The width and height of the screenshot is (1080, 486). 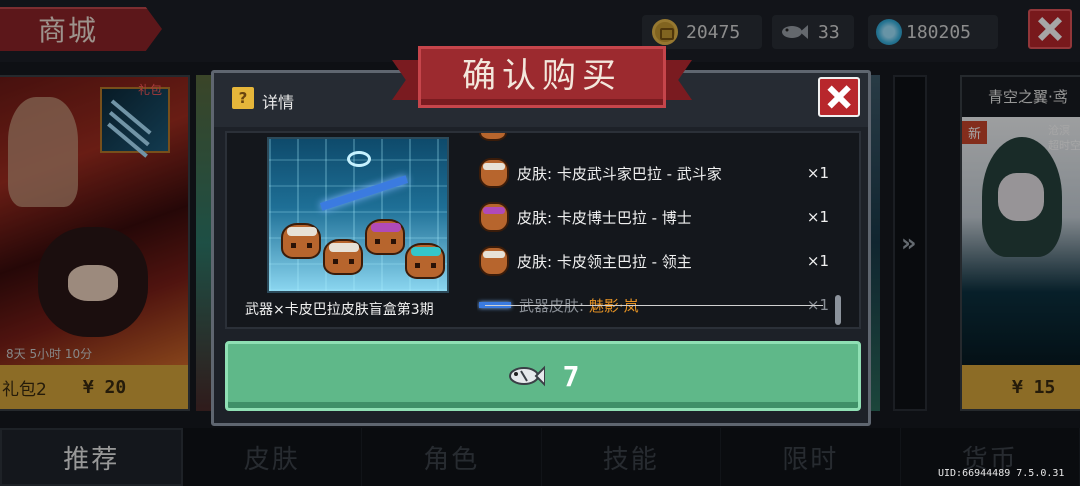 I want to click on close-dialog-button, so click(x=839, y=97).